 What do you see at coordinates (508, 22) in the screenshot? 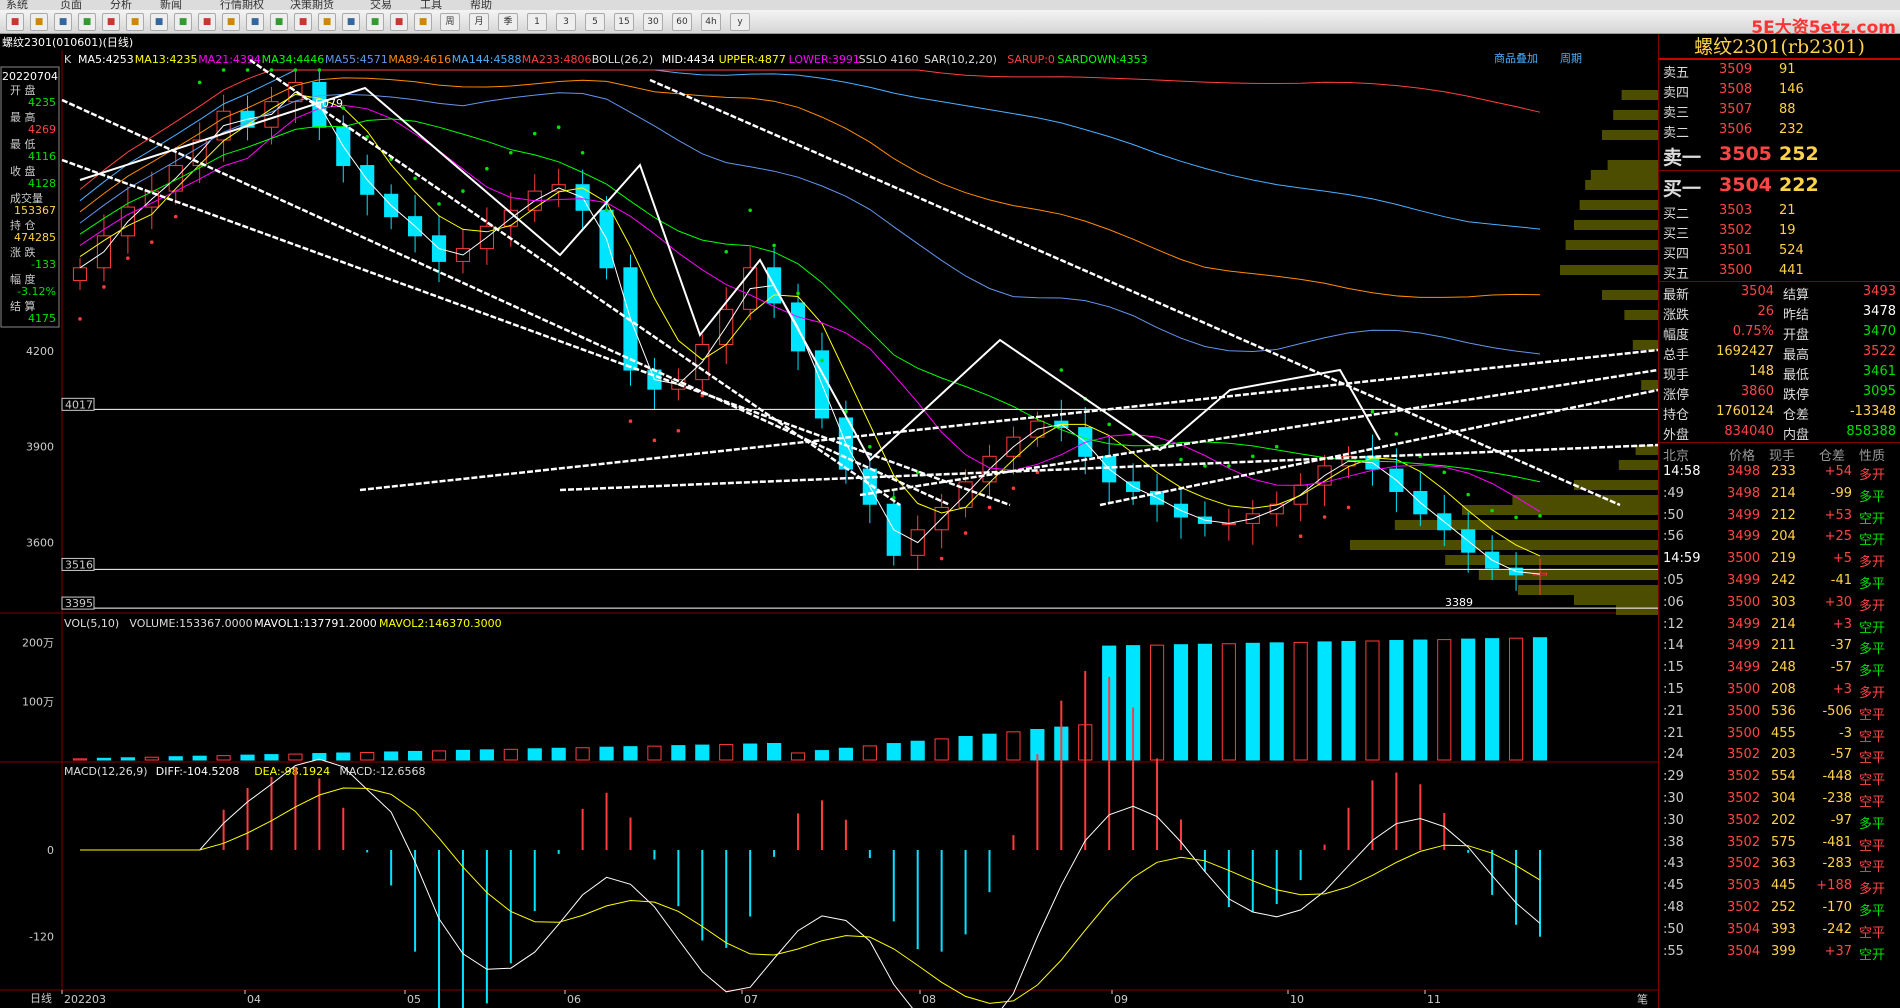
I see `period-button: 季` at bounding box center [508, 22].